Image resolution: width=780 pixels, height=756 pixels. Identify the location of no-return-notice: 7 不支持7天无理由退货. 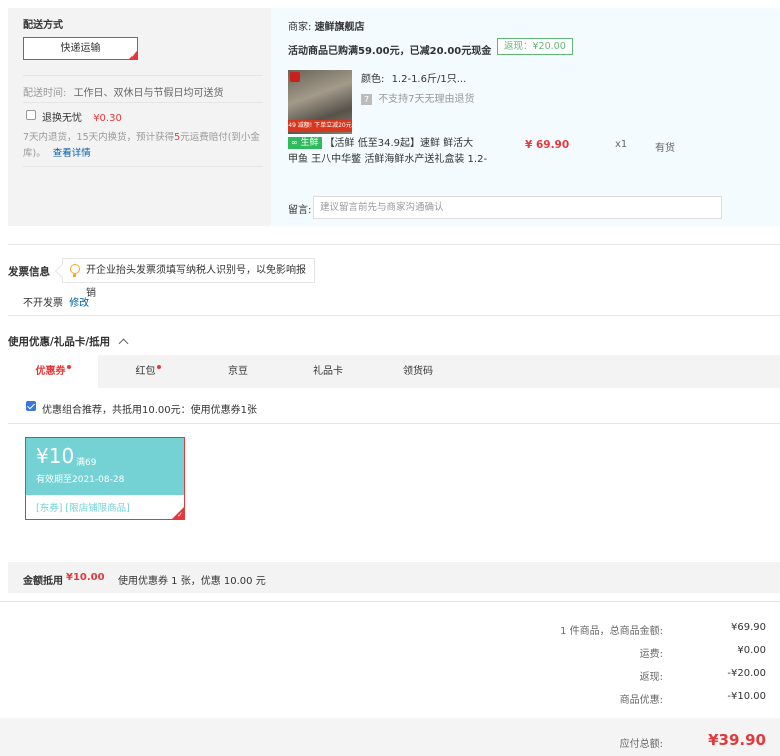
(418, 97).